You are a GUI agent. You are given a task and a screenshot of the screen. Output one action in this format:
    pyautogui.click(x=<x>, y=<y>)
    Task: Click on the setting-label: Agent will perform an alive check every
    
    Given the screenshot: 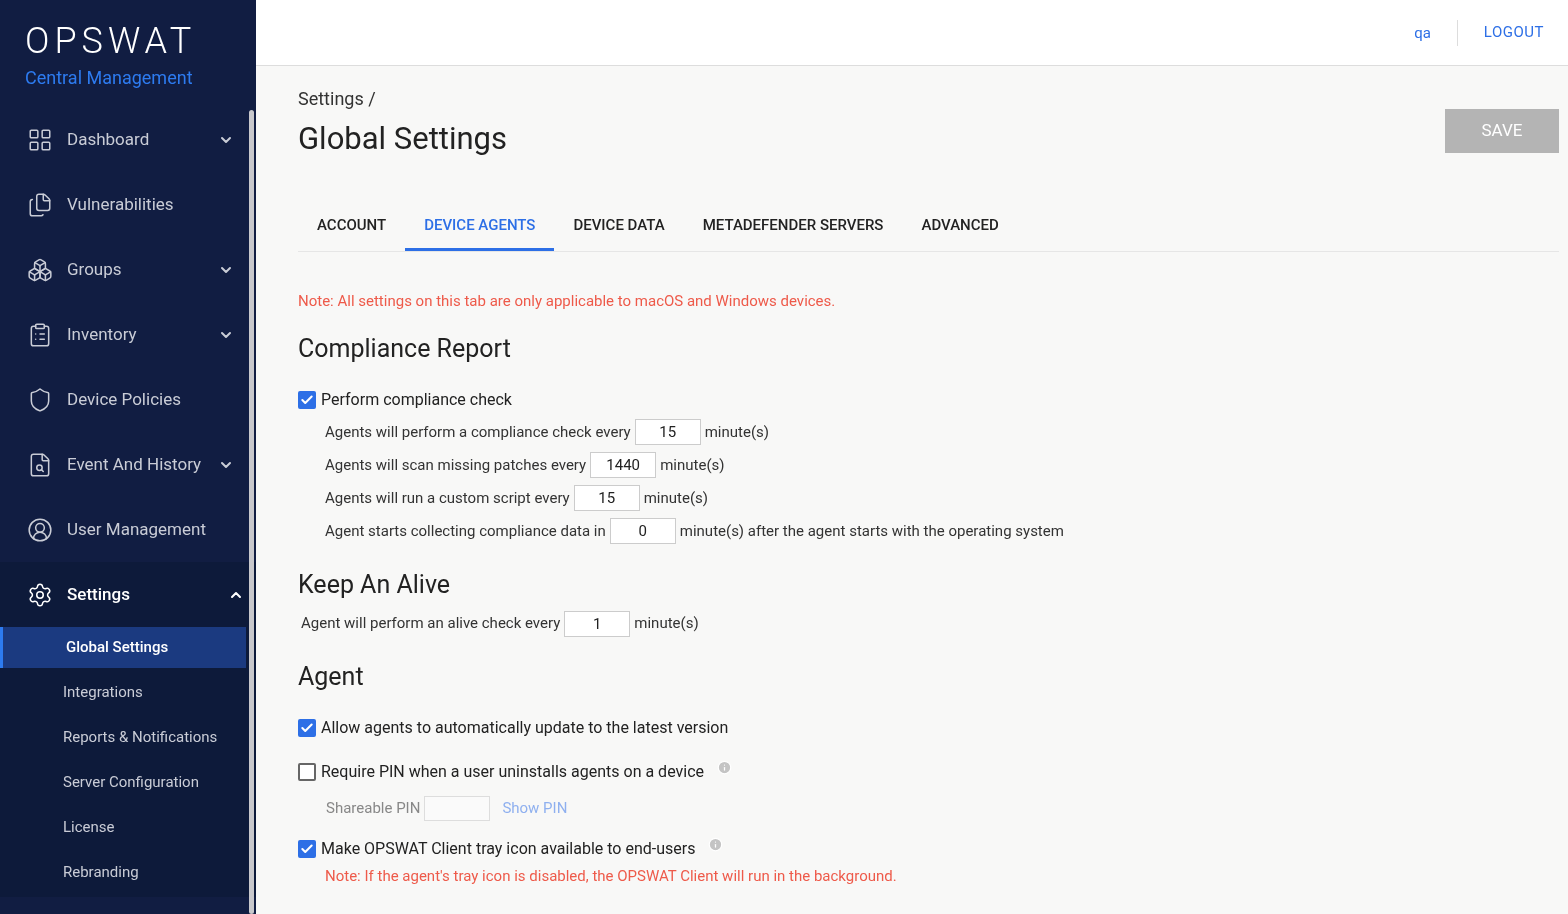 What is the action you would take?
    pyautogui.click(x=431, y=624)
    